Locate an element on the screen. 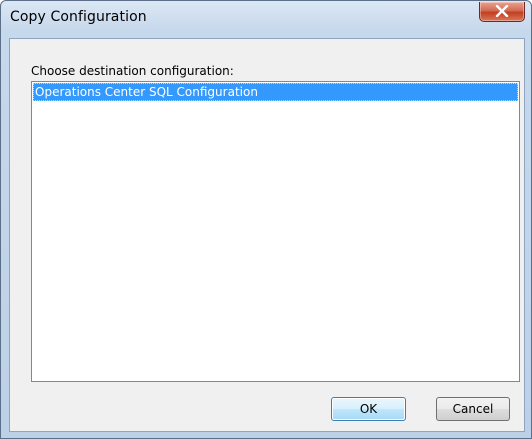 This screenshot has width=532, height=439. list-item: Operations Center SQL Configuration is located at coordinates (275, 92).